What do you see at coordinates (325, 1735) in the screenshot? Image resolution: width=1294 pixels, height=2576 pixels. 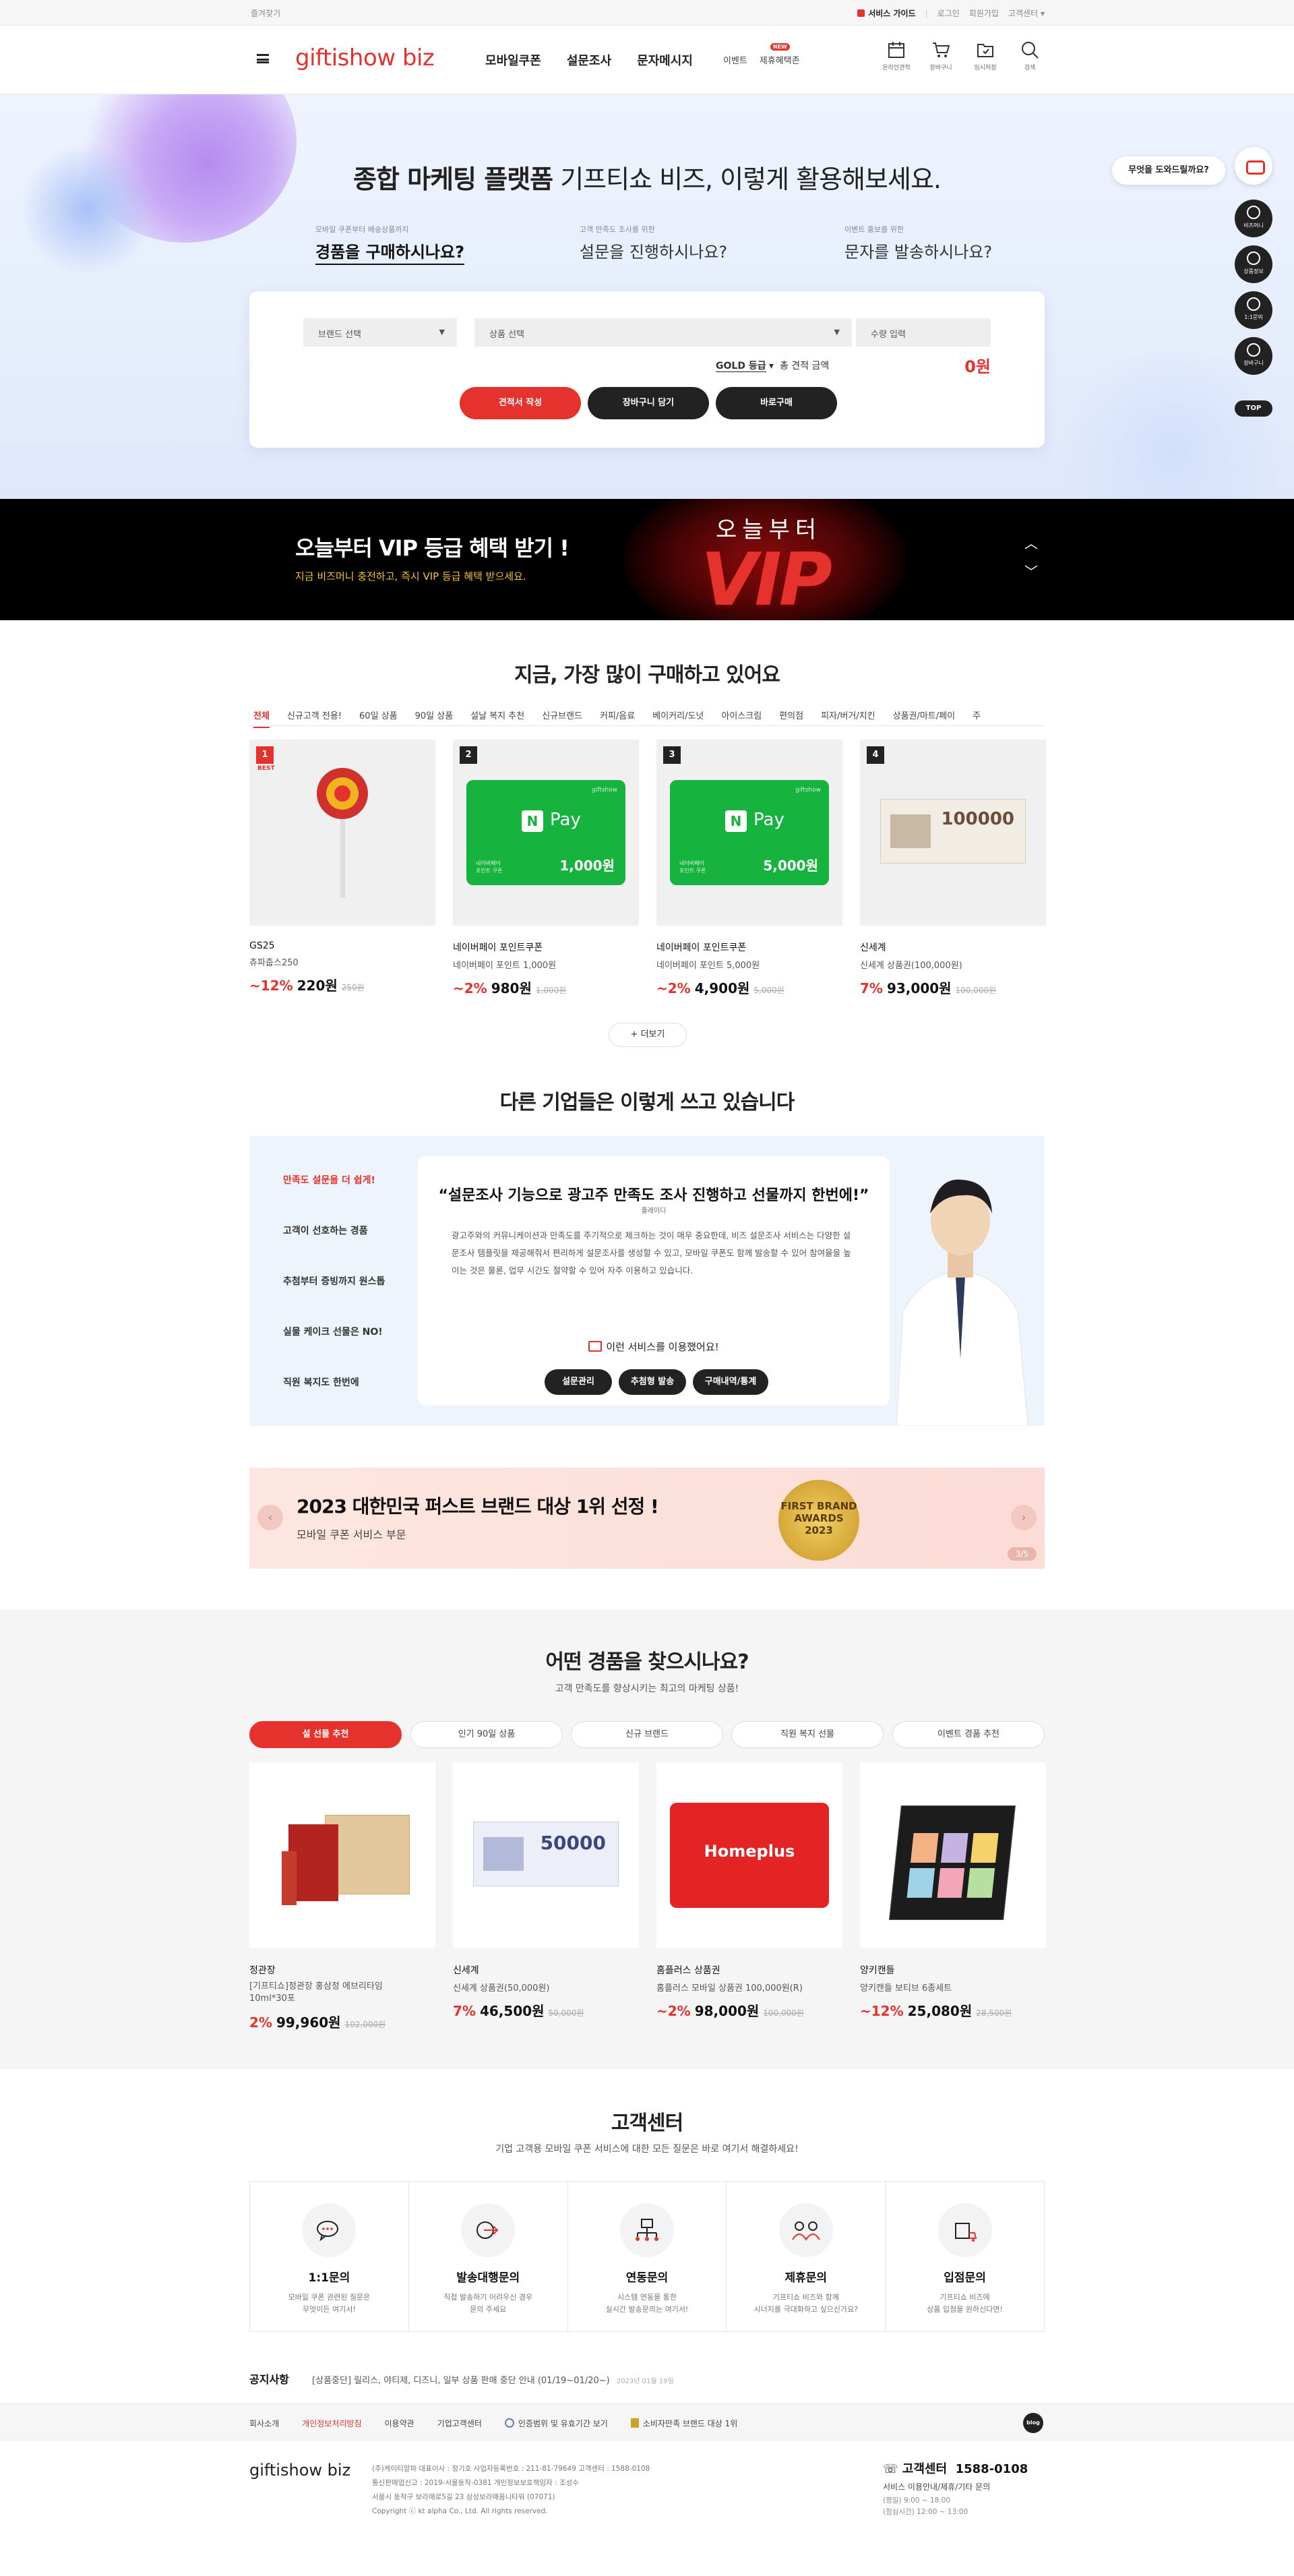 I see `rec-tab: 설 선물 추천` at bounding box center [325, 1735].